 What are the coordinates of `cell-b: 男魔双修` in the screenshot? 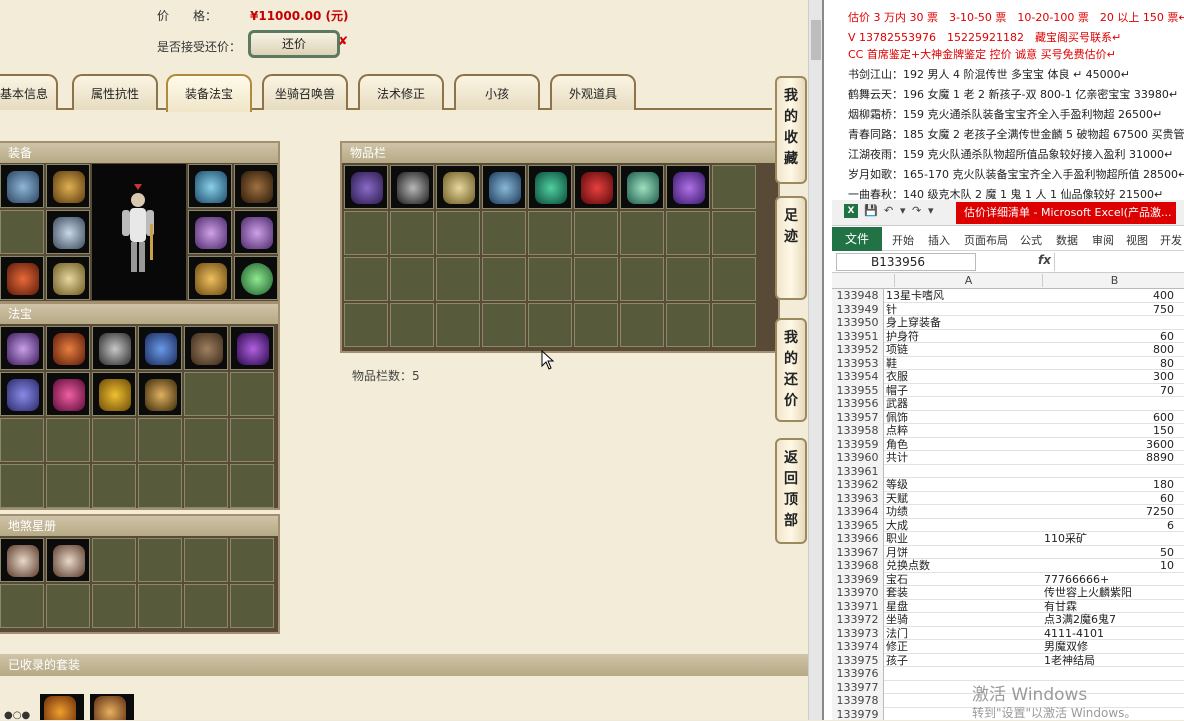 It's located at (1109, 646).